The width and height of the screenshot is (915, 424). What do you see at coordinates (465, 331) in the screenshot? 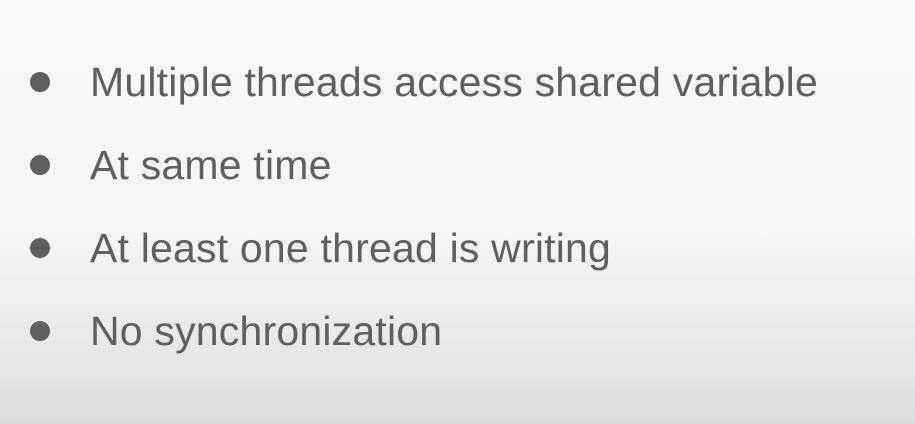
I see `bullet-item: No synchronization` at bounding box center [465, 331].